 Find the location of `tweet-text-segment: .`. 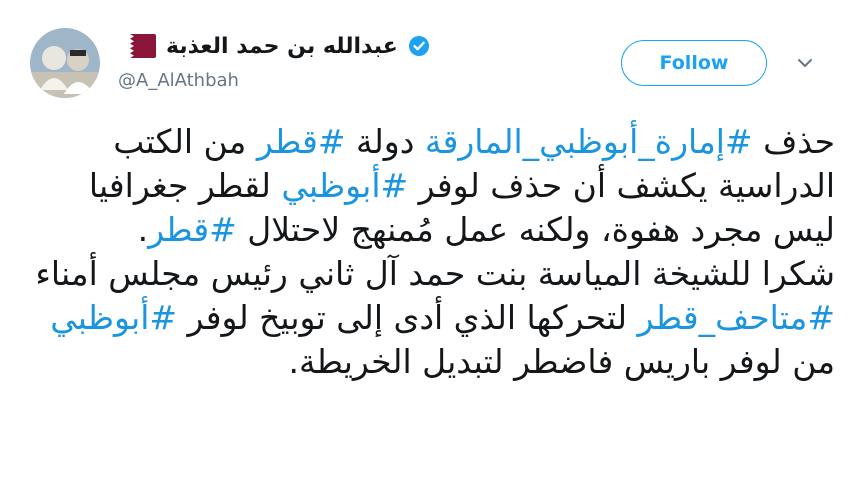

tweet-text-segment: . is located at coordinates (143, 229).